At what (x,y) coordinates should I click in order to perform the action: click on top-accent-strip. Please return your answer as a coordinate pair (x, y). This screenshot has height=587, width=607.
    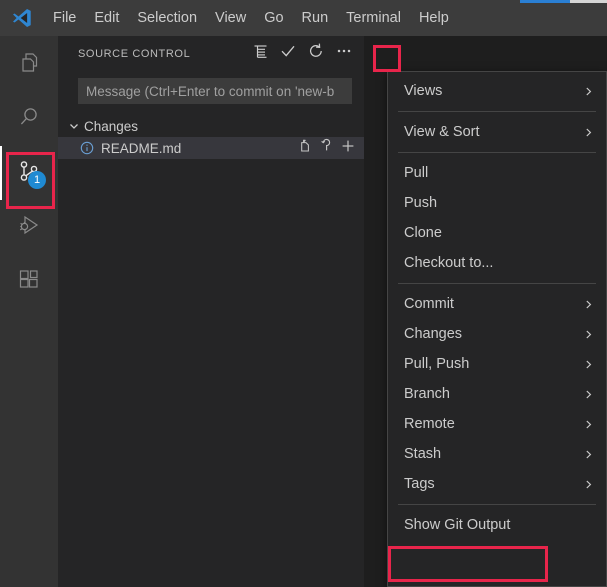
    Looking at the image, I should click on (303, 1).